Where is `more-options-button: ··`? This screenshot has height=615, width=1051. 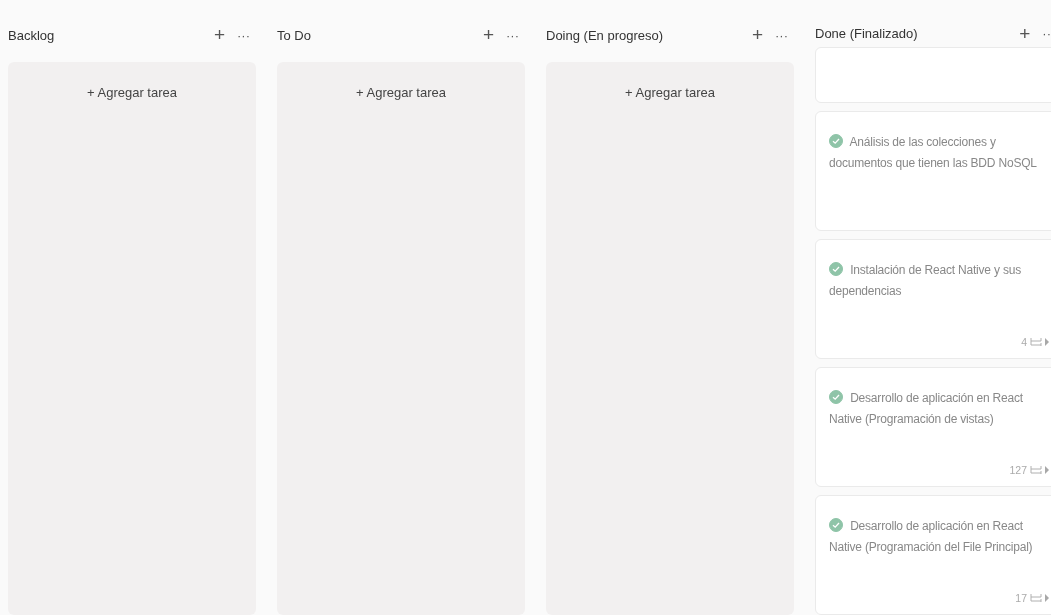 more-options-button: ·· is located at coordinates (1043, 33).